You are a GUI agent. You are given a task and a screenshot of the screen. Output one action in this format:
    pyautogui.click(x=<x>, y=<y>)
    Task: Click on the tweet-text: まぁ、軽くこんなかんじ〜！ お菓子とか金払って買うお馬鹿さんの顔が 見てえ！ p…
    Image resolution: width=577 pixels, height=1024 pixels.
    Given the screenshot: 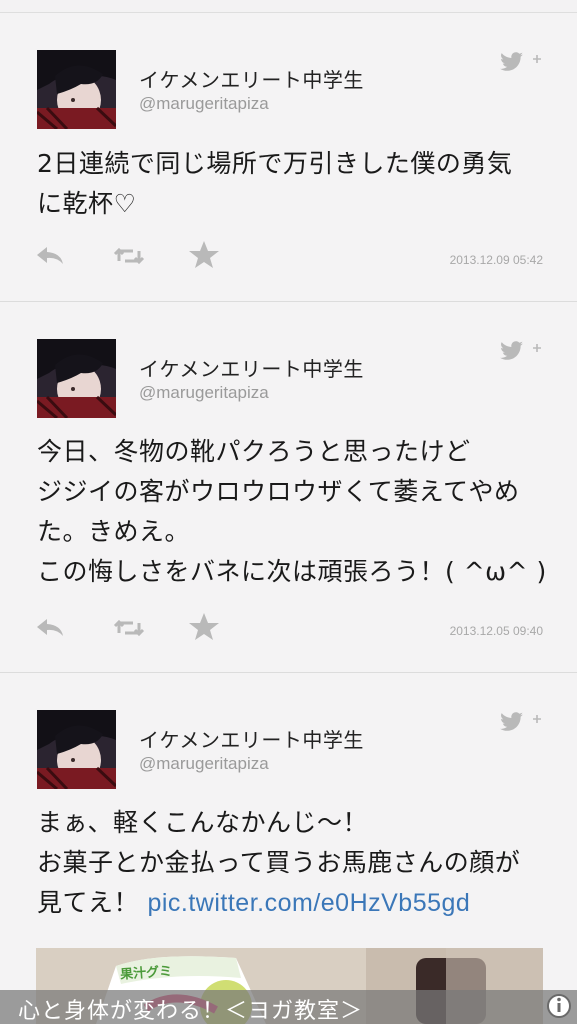 What is the action you would take?
    pyautogui.click(x=297, y=863)
    